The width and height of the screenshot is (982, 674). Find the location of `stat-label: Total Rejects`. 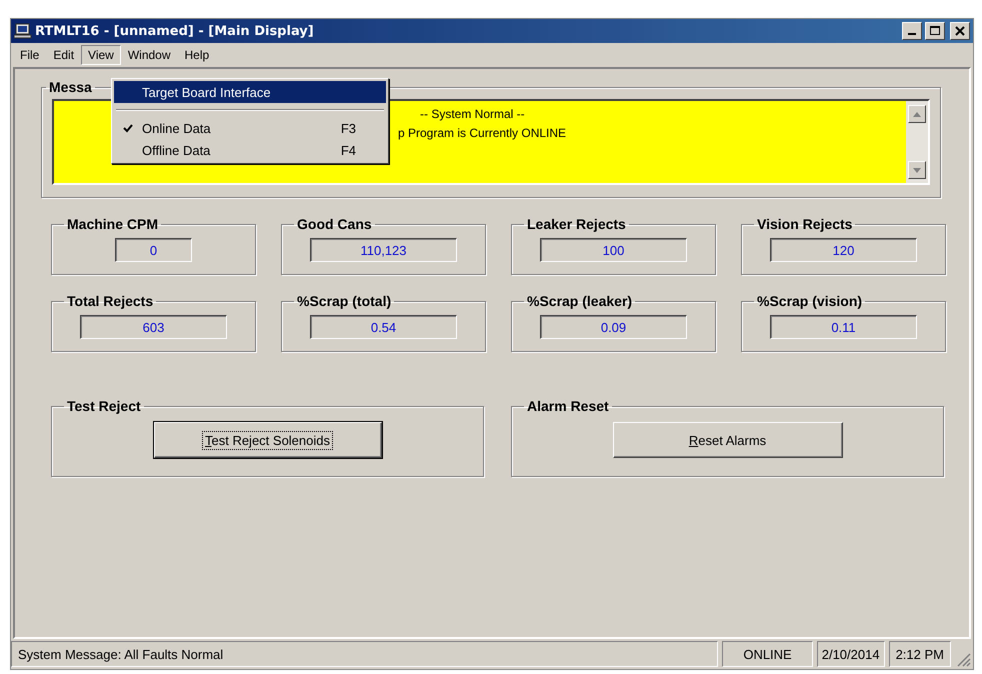

stat-label: Total Rejects is located at coordinates (110, 301).